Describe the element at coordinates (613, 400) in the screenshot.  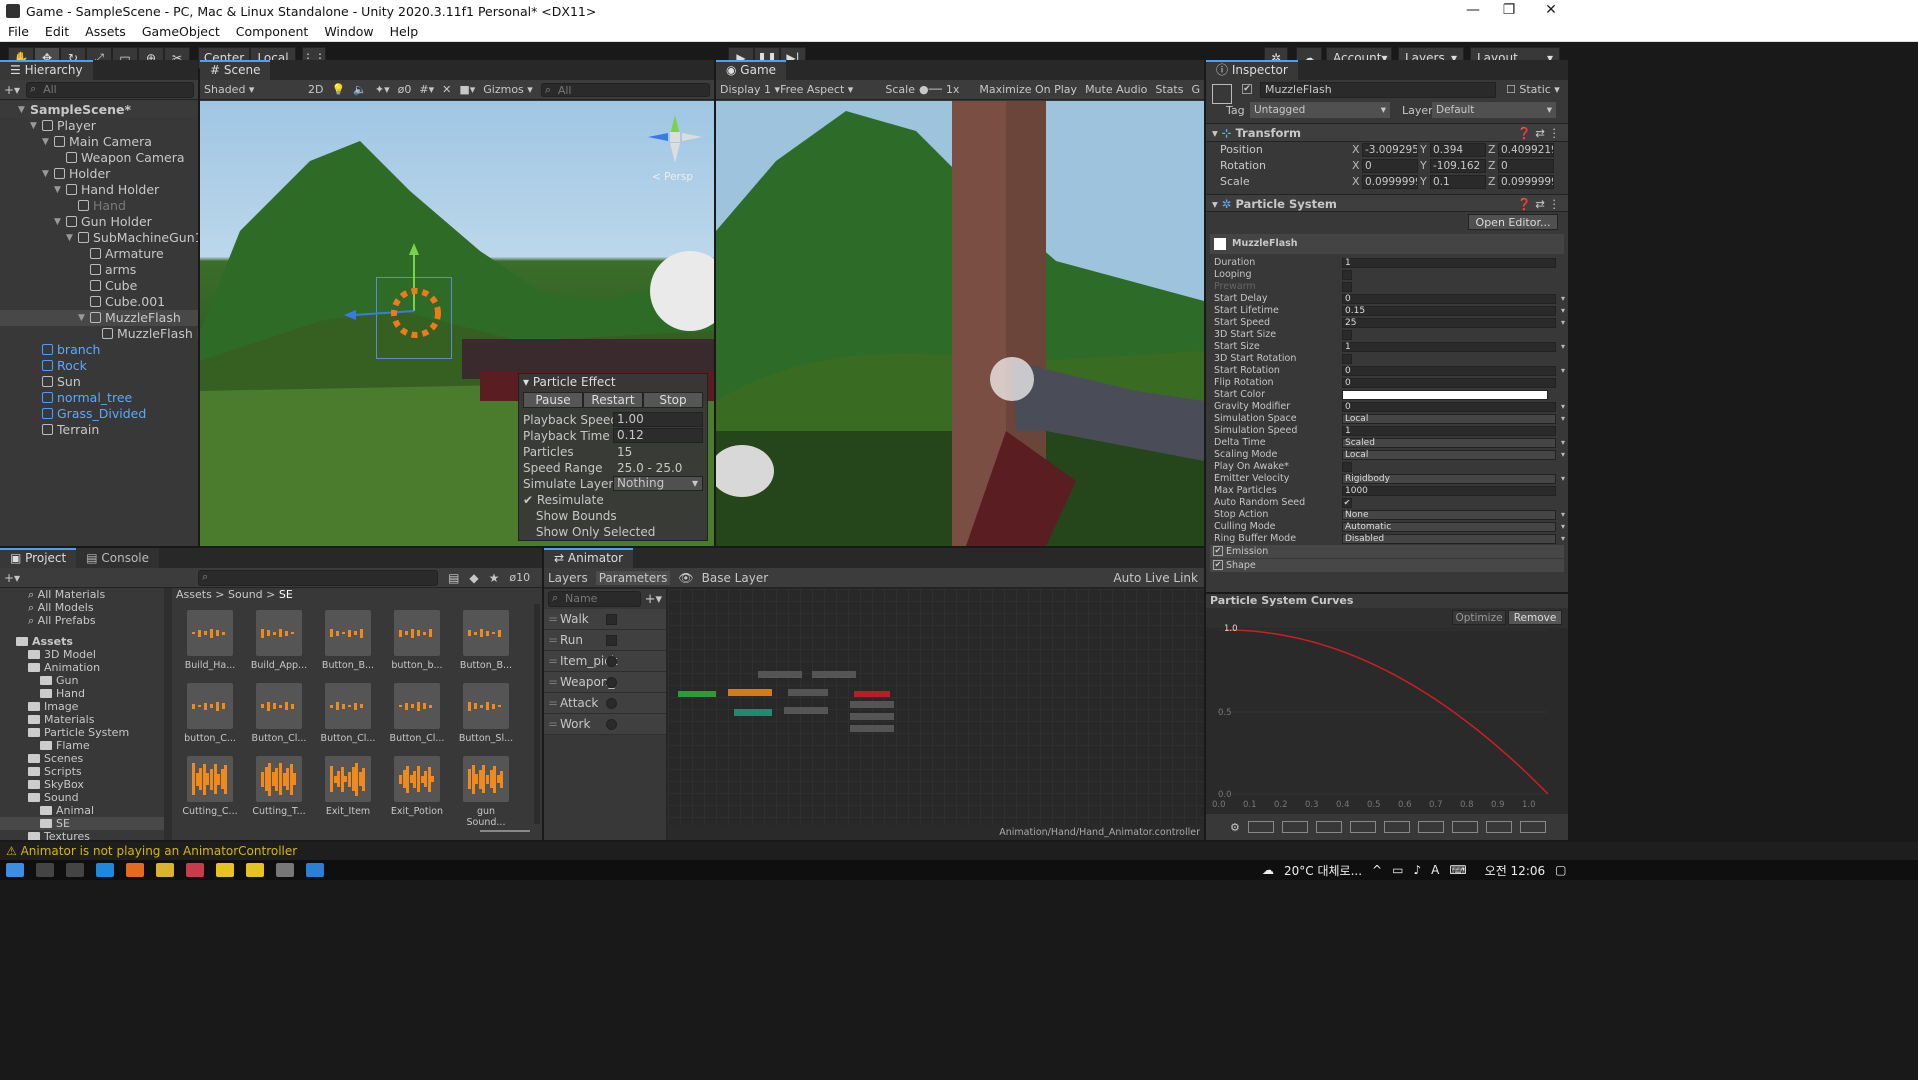
I see `pe-restart-button: Restart` at that location.